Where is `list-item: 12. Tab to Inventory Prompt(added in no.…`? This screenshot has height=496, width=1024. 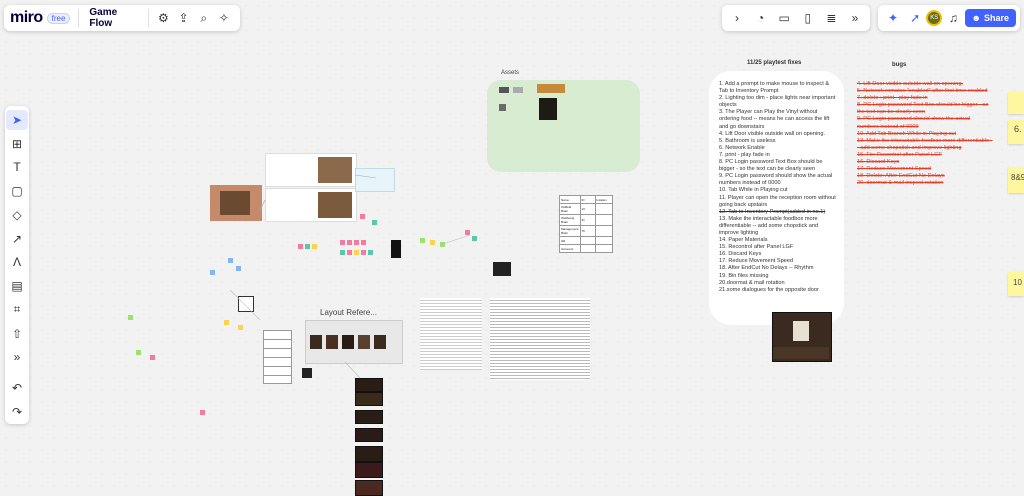
list-item: 12. Tab to Inventory Prompt(added in no.… is located at coordinates (777, 212).